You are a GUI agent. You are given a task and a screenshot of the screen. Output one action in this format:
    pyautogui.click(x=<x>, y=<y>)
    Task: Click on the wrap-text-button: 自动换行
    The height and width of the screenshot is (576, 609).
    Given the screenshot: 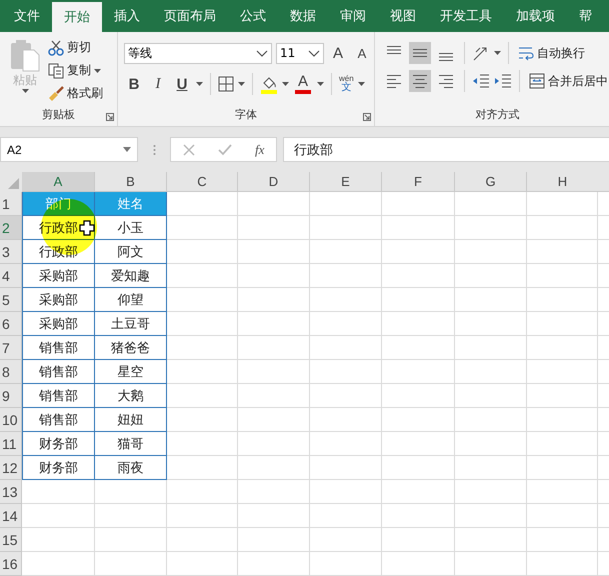 What is the action you would take?
    pyautogui.click(x=551, y=53)
    